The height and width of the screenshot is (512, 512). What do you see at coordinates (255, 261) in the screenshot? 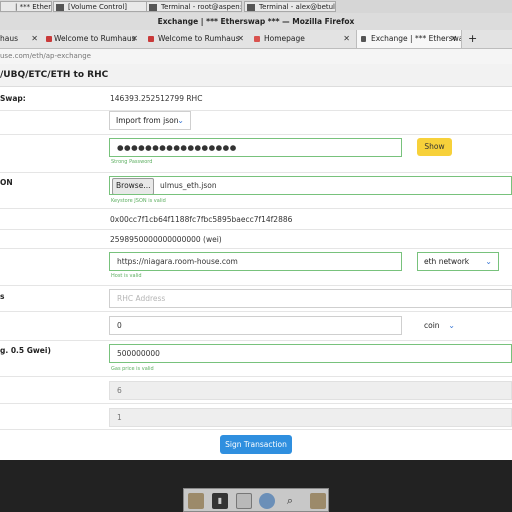
I see `host-input: https://niagara.room-house.com` at bounding box center [255, 261].